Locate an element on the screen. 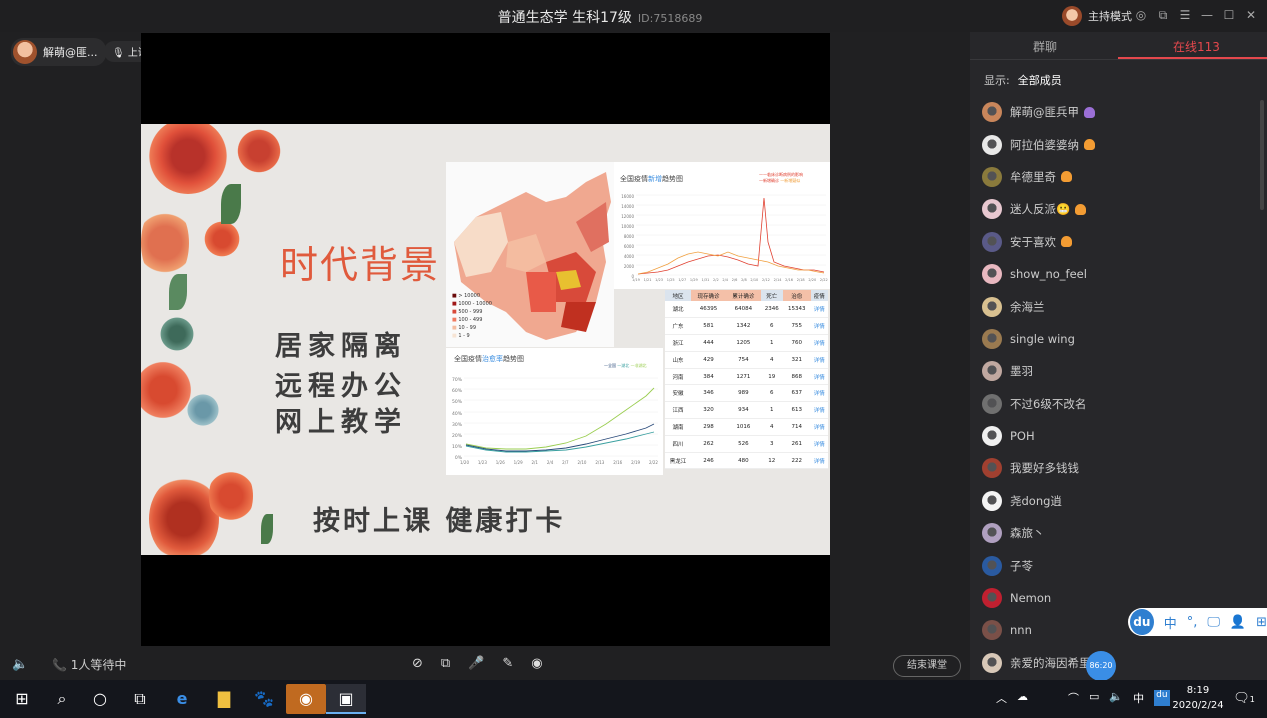 The height and width of the screenshot is (718, 1267). baidu-ime-logo: du is located at coordinates (1142, 622).